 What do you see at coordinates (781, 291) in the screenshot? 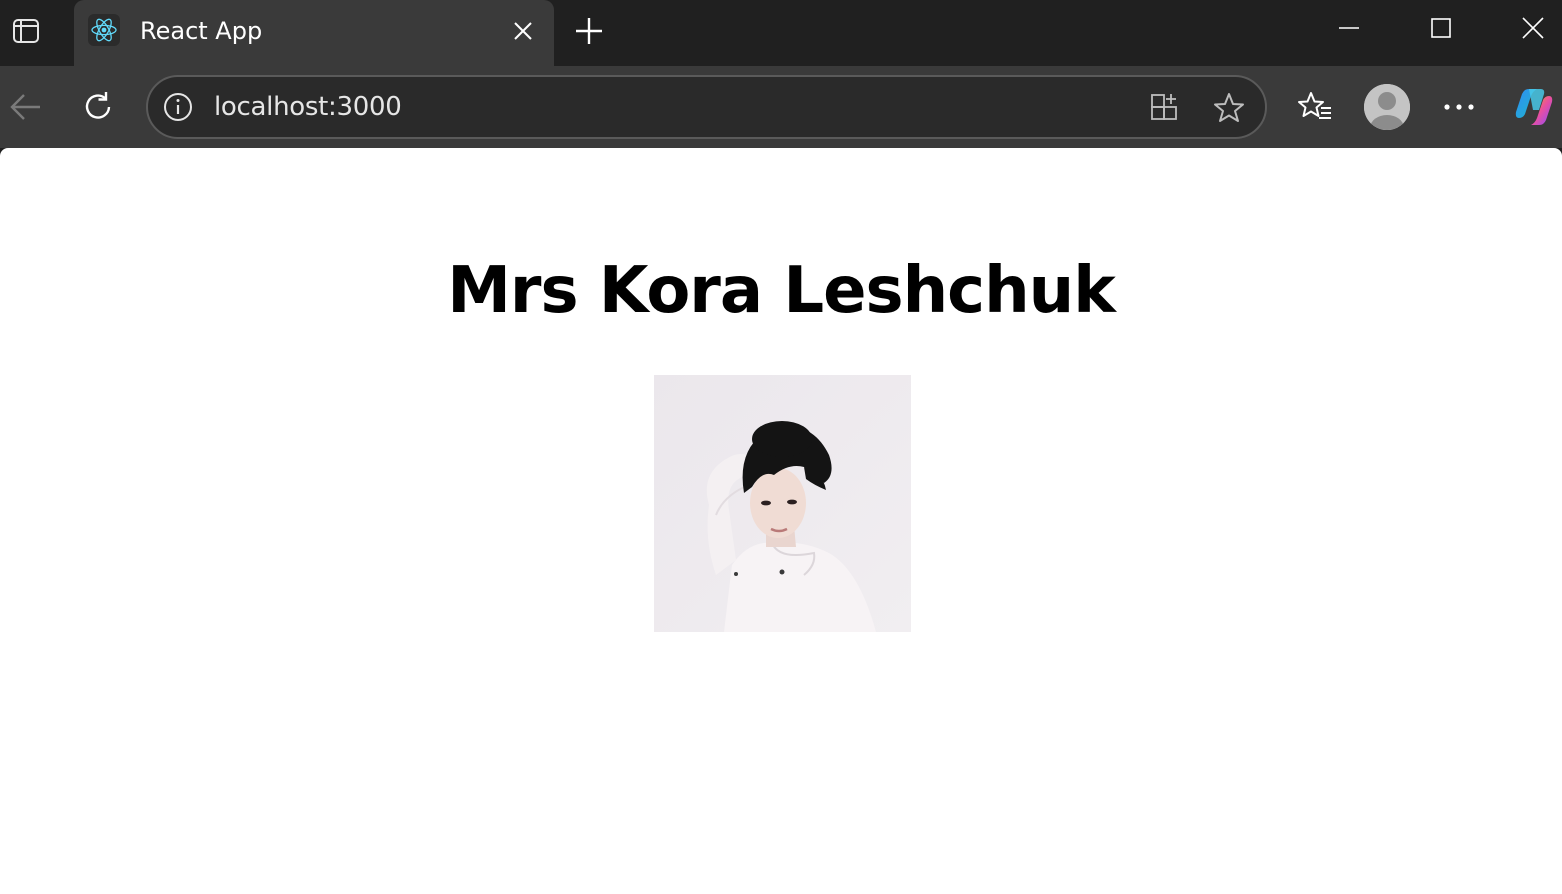
I see `page-title: Mrs Kora Leshchuk` at bounding box center [781, 291].